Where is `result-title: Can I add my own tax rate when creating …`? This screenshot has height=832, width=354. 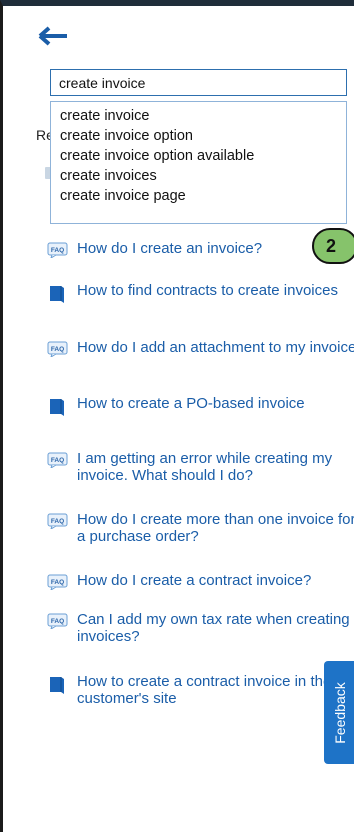 result-title: Can I add my own tax rate when creating … is located at coordinates (213, 628).